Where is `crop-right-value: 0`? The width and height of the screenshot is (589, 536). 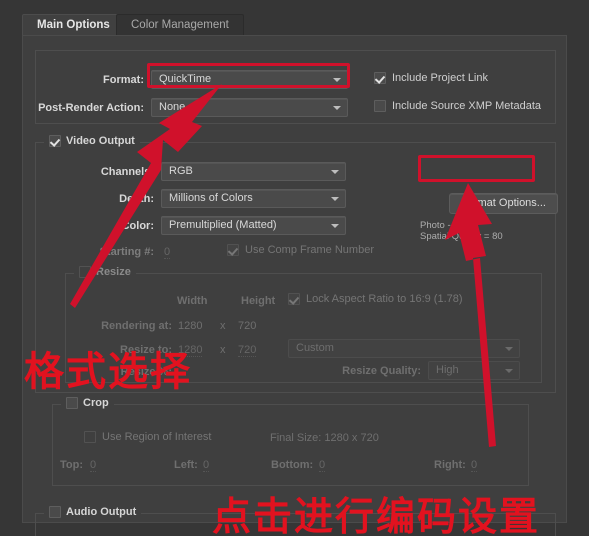 crop-right-value: 0 is located at coordinates (474, 465).